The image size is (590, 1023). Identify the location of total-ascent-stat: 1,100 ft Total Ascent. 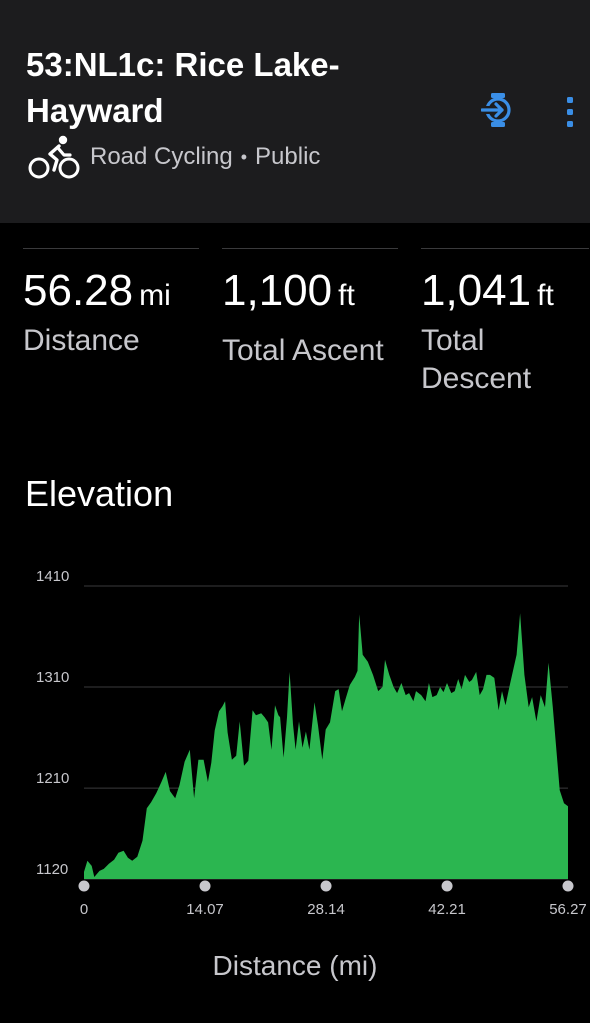
(310, 309).